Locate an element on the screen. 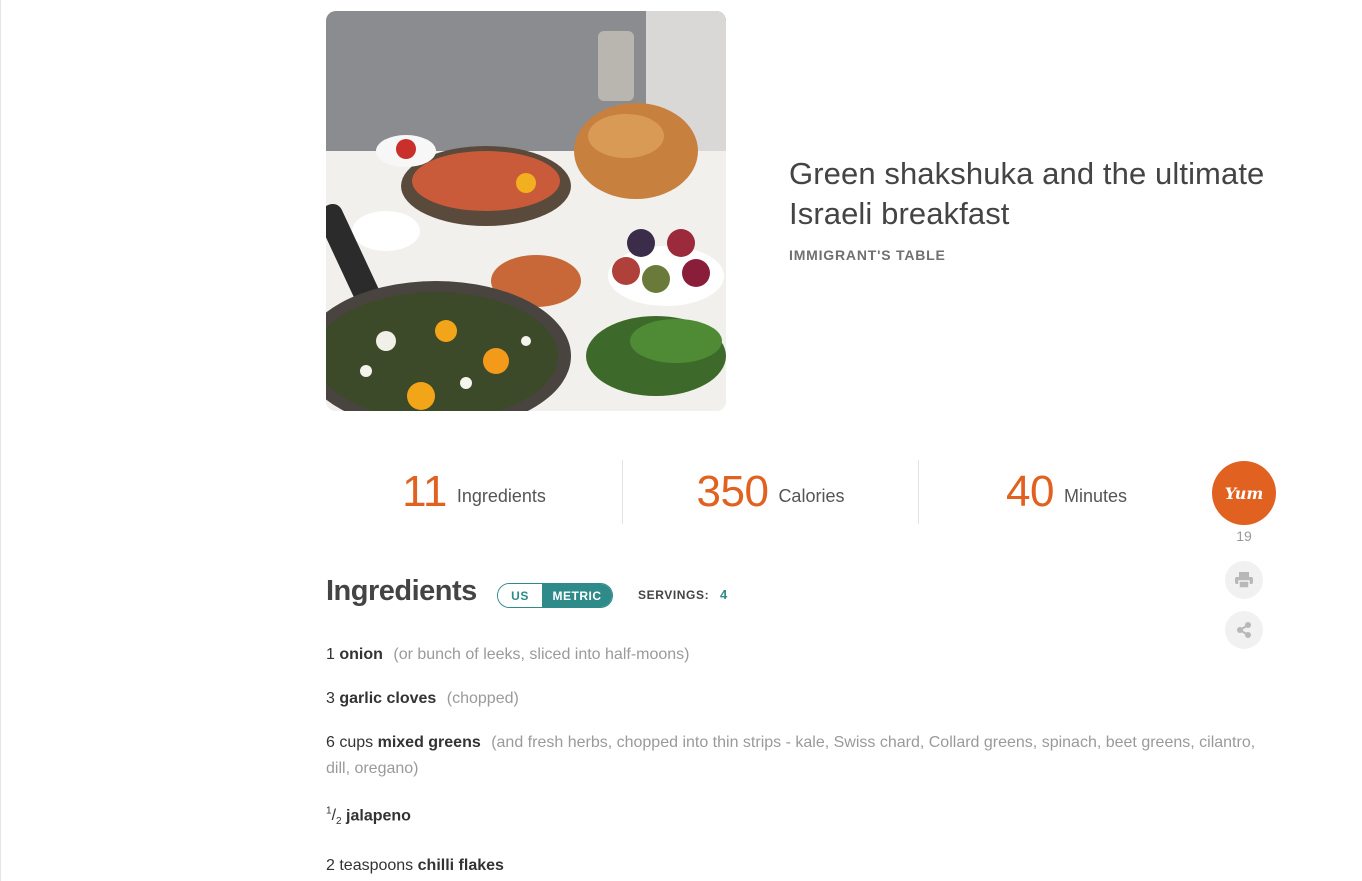 The image size is (1362, 881). stat-minutes: 40 Minutes is located at coordinates (1066, 492).